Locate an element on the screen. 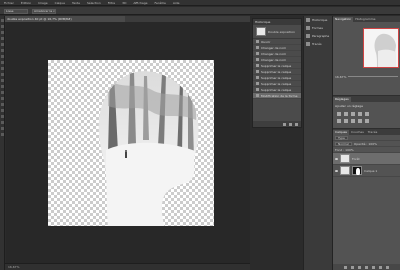  add-mask-icon is located at coordinates (359, 267).